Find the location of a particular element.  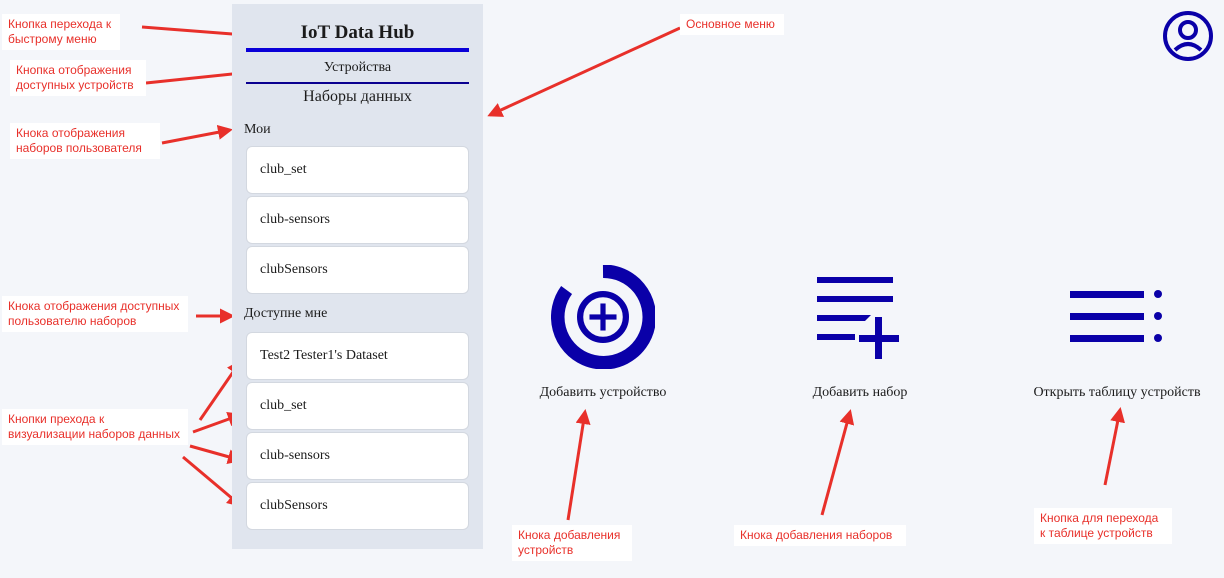

shared-dataset-item: clubSensors is located at coordinates (357, 506).